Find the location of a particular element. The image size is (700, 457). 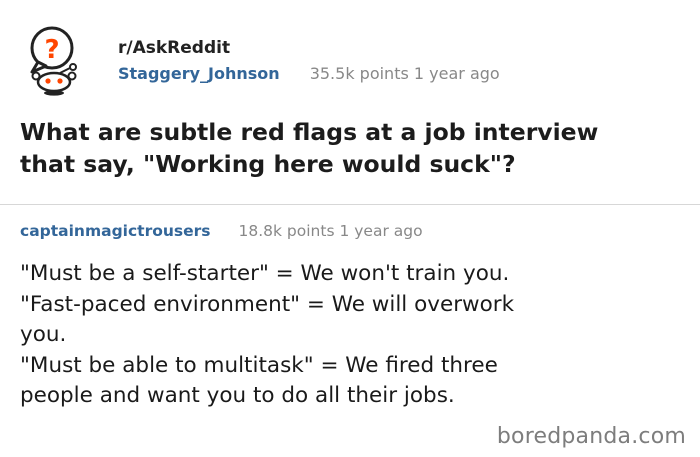

post-title-line: that say, "Working here would suck"? is located at coordinates (268, 164).